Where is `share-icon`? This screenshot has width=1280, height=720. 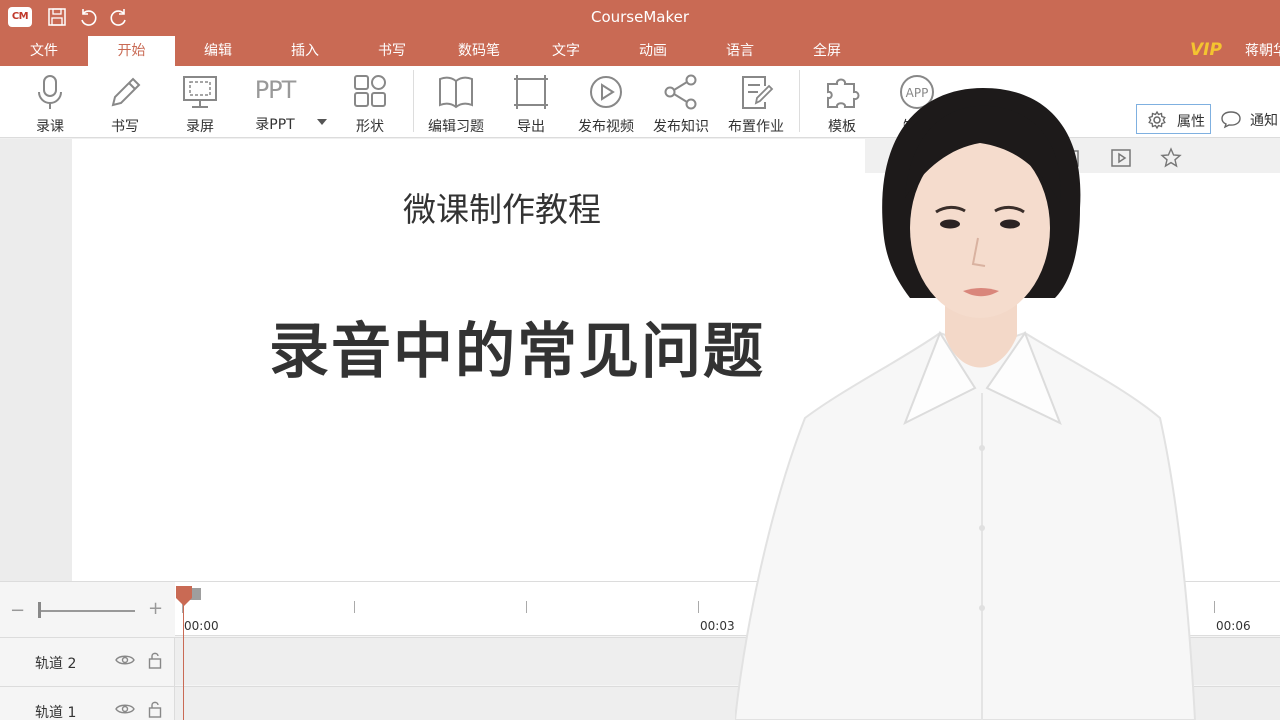
share-icon is located at coordinates (680, 92).